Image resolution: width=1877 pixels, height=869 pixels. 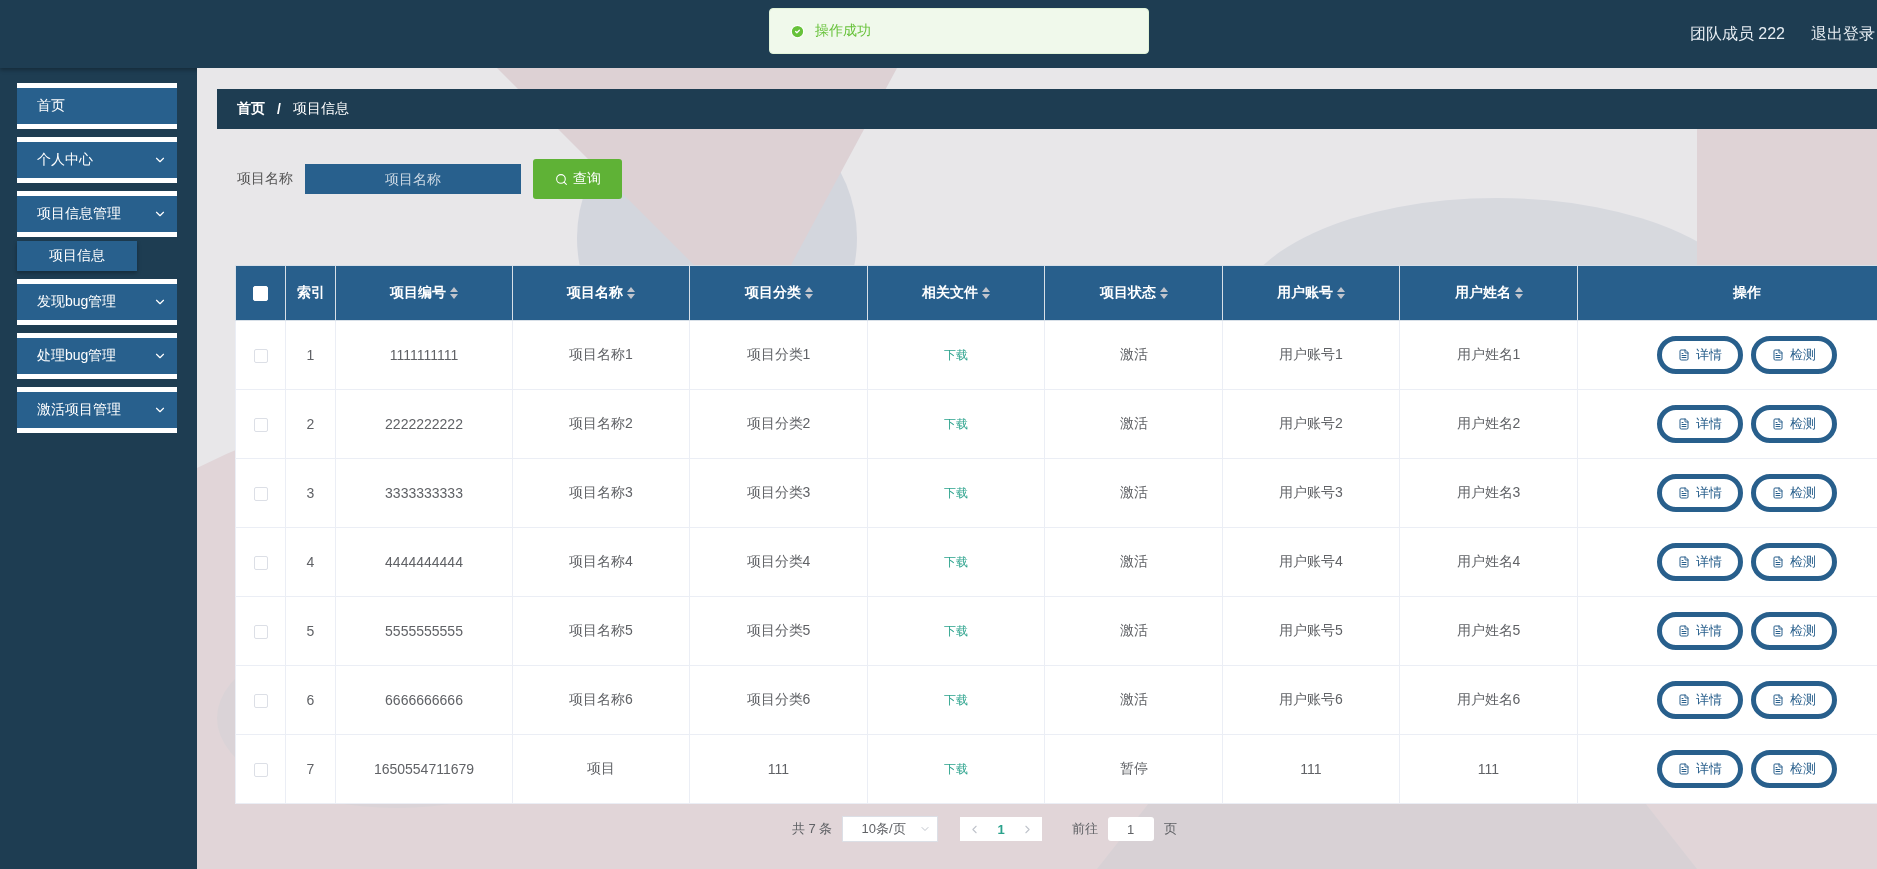 What do you see at coordinates (310, 700) in the screenshot?
I see `table-cell: 6` at bounding box center [310, 700].